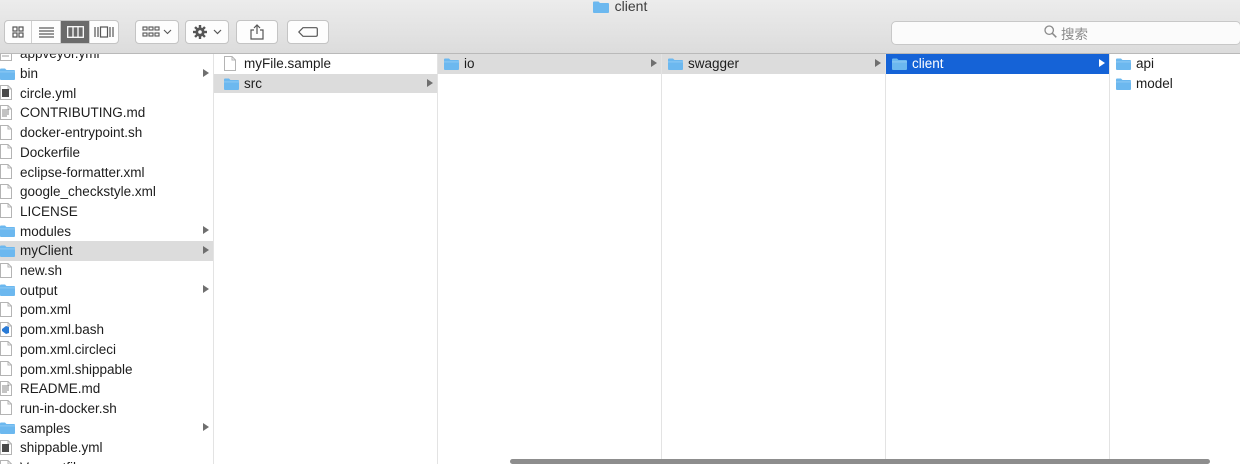 The image size is (1240, 464). I want to click on item-name: circle.yml, so click(48, 93).